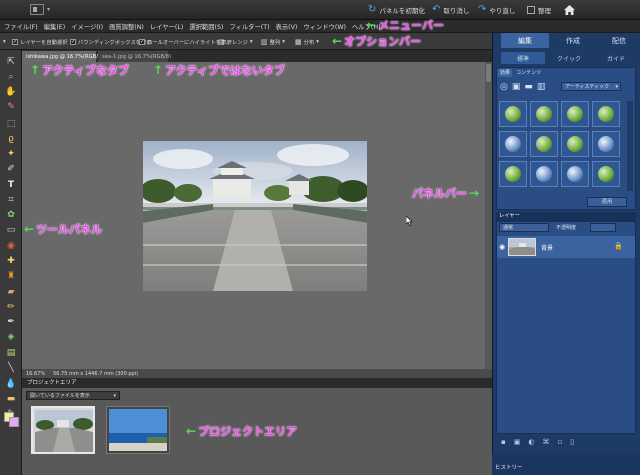  What do you see at coordinates (573, 40) in the screenshot?
I see `tab-create: 作成` at bounding box center [573, 40].